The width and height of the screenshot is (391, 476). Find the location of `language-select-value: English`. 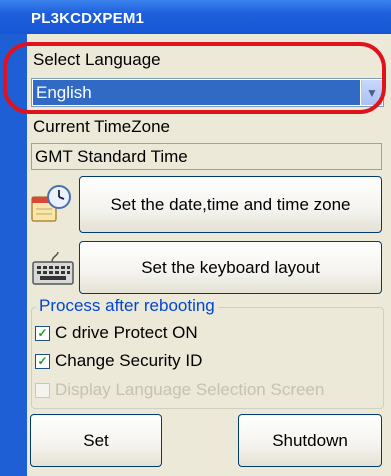

language-select-value: English is located at coordinates (196, 92).